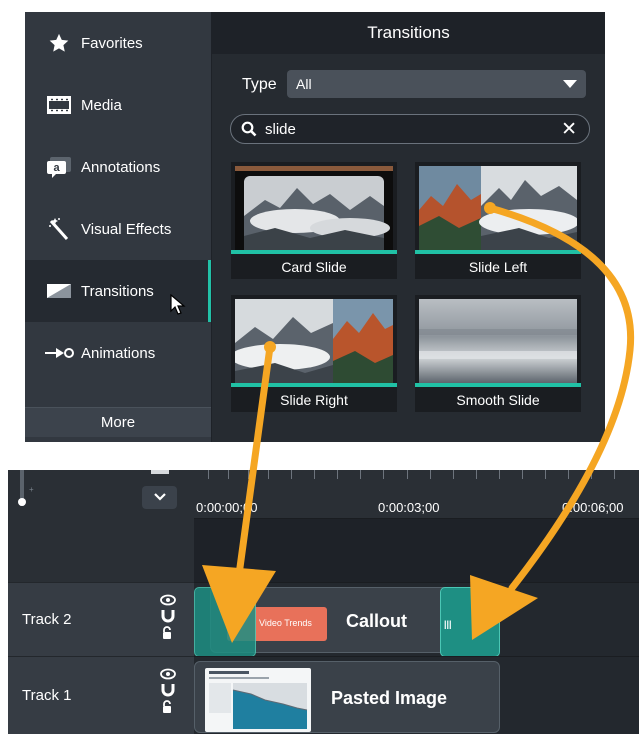 Image resolution: width=639 pixels, height=734 pixels. I want to click on timecode-label: 0:00:03;00, so click(409, 507).